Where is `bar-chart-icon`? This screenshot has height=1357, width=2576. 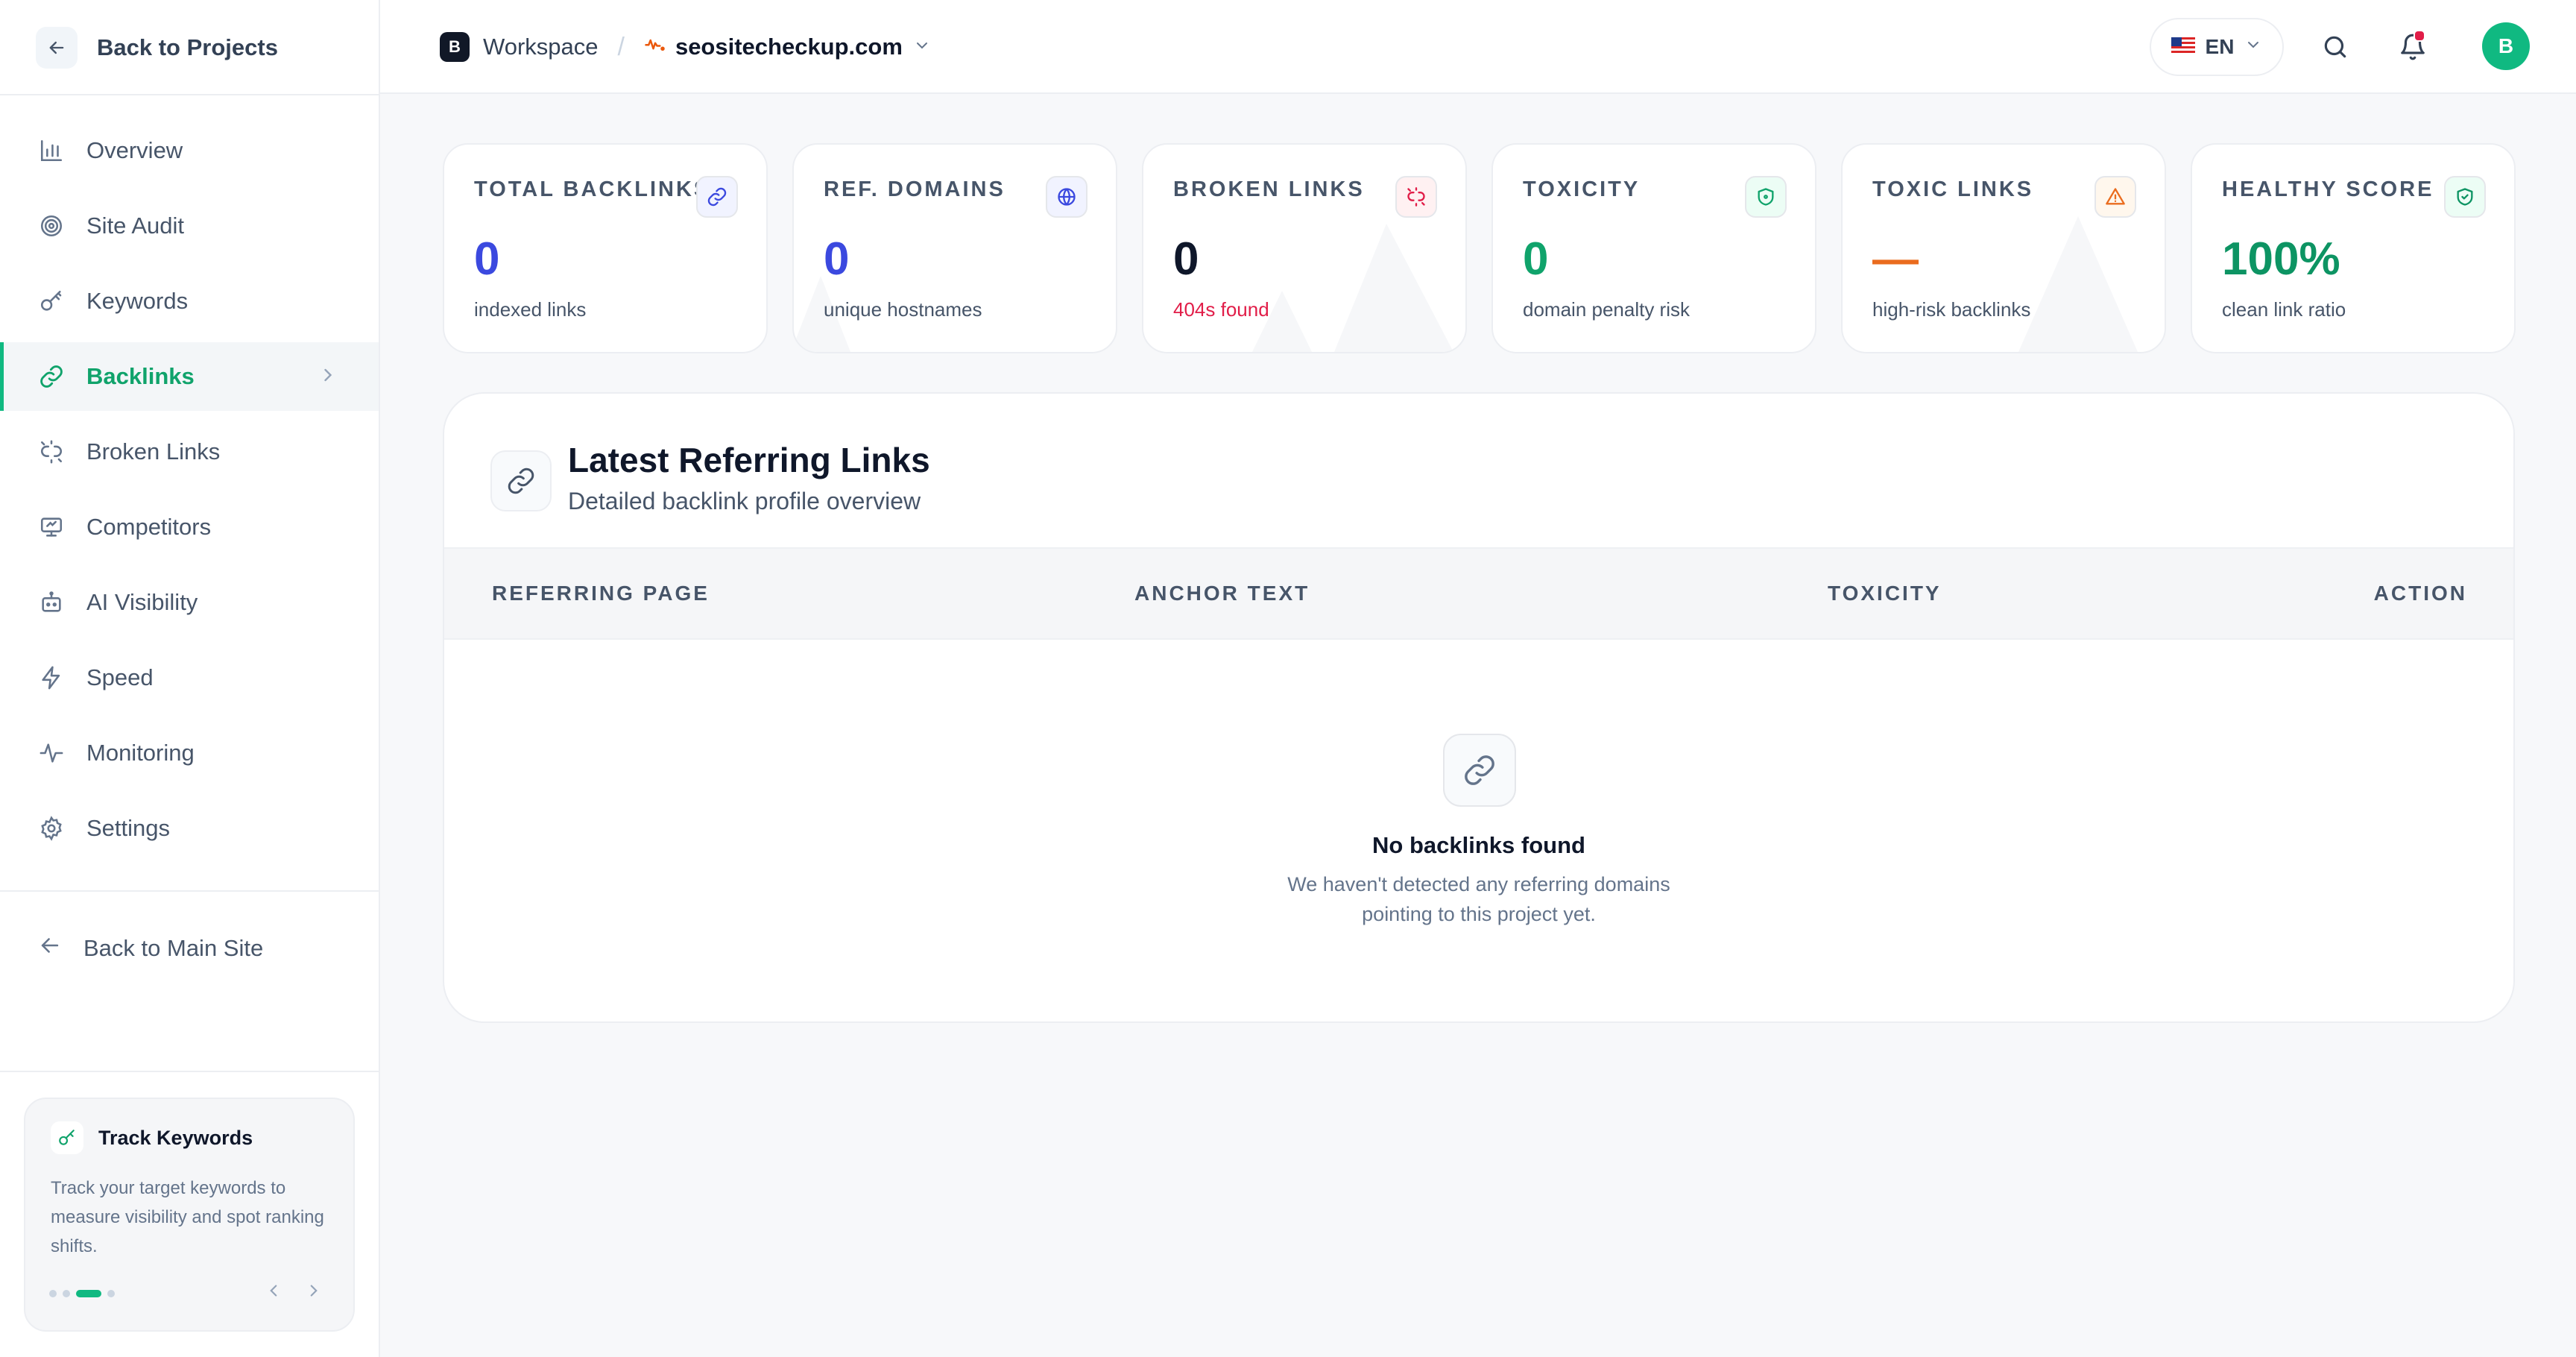 bar-chart-icon is located at coordinates (52, 150).